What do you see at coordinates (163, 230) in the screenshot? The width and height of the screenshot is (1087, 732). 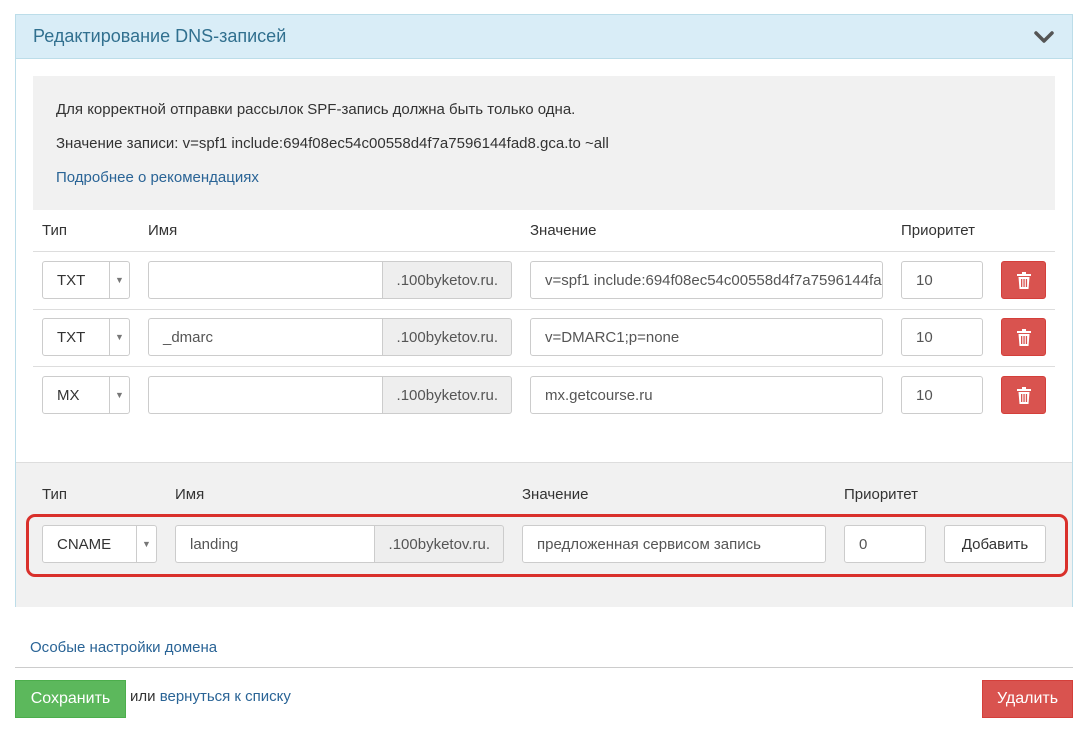 I see `column-header-name: Имя` at bounding box center [163, 230].